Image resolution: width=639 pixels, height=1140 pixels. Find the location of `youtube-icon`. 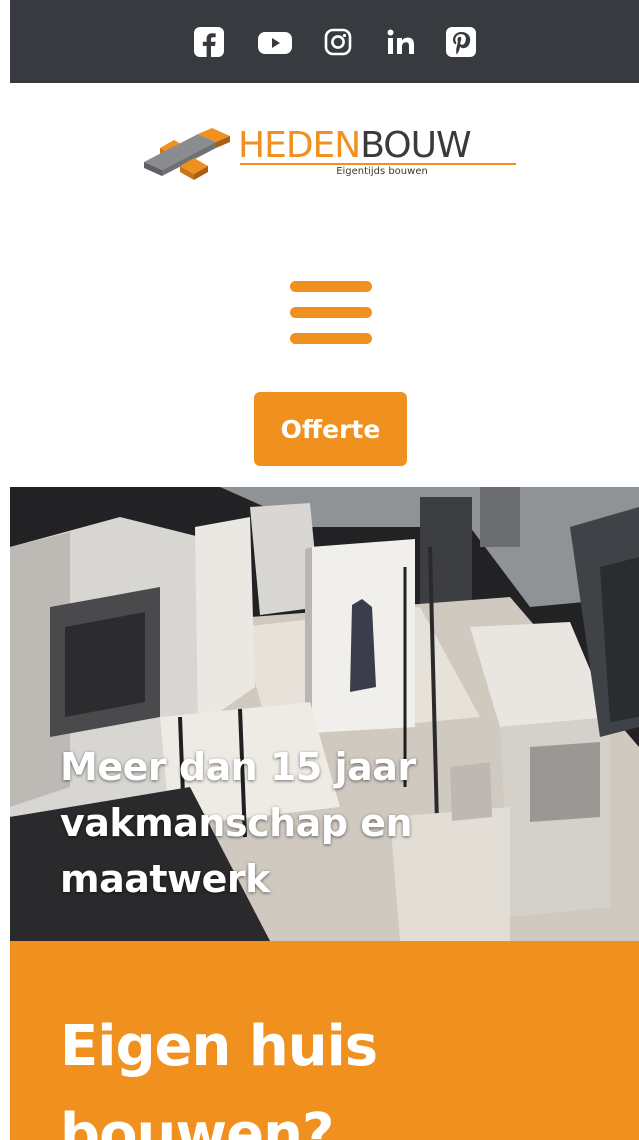

youtube-icon is located at coordinates (275, 42).